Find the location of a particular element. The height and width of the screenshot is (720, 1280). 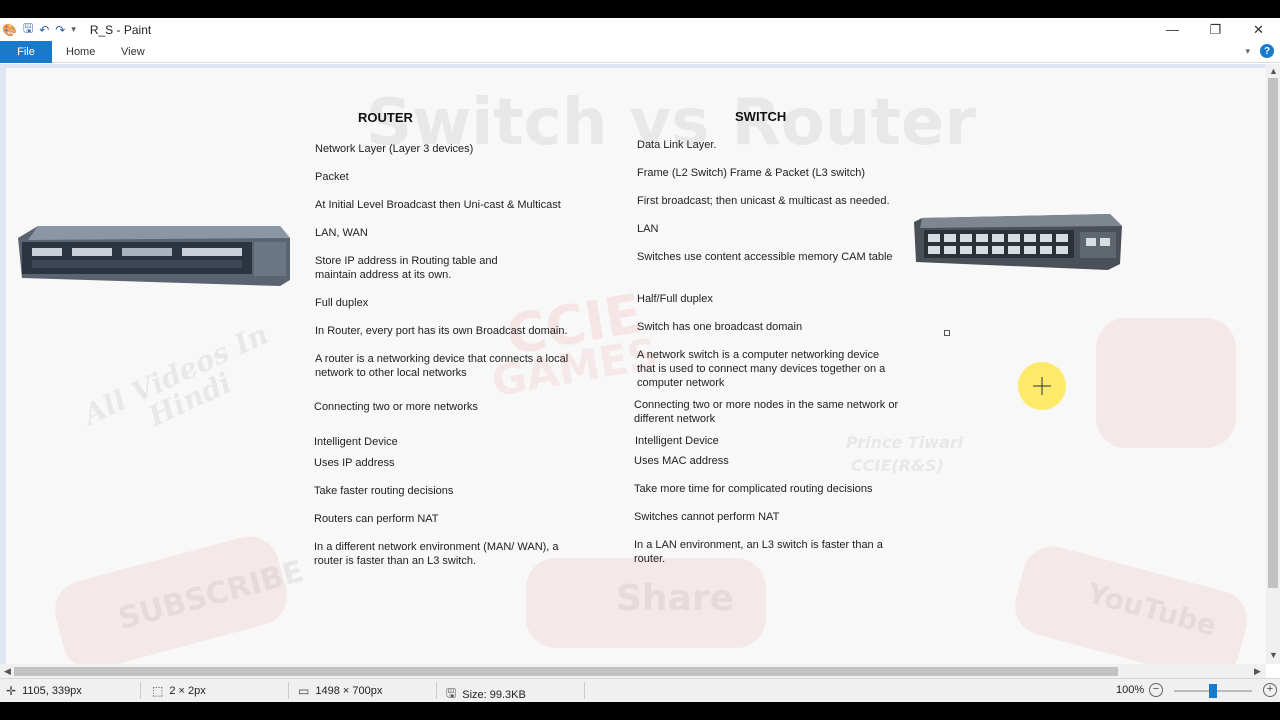

switch-row: Half/Full duplex is located at coordinates (675, 299).